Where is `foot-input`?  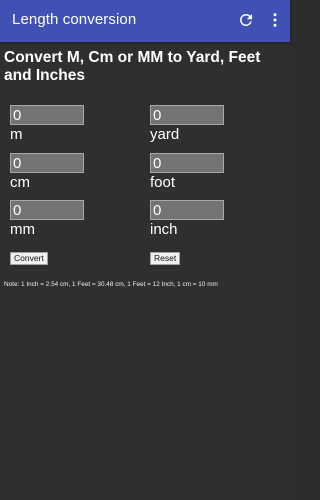 foot-input is located at coordinates (187, 163).